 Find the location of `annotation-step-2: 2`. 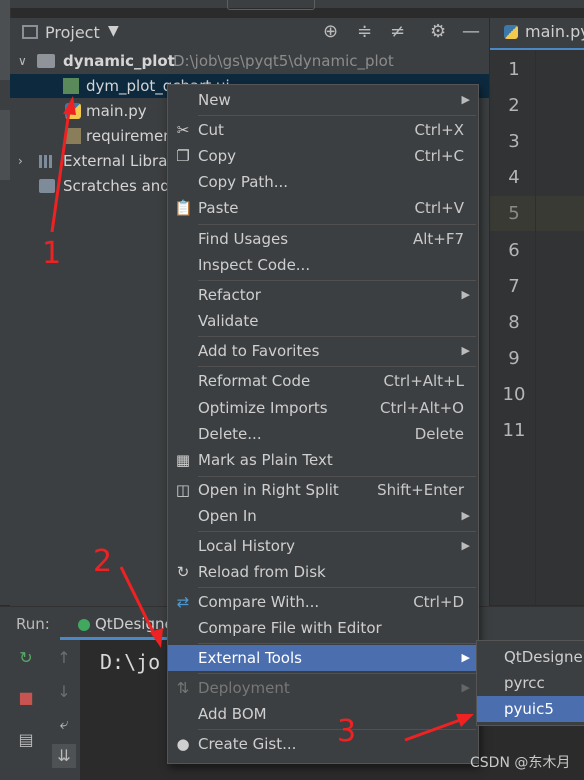

annotation-step-2: 2 is located at coordinates (103, 561).